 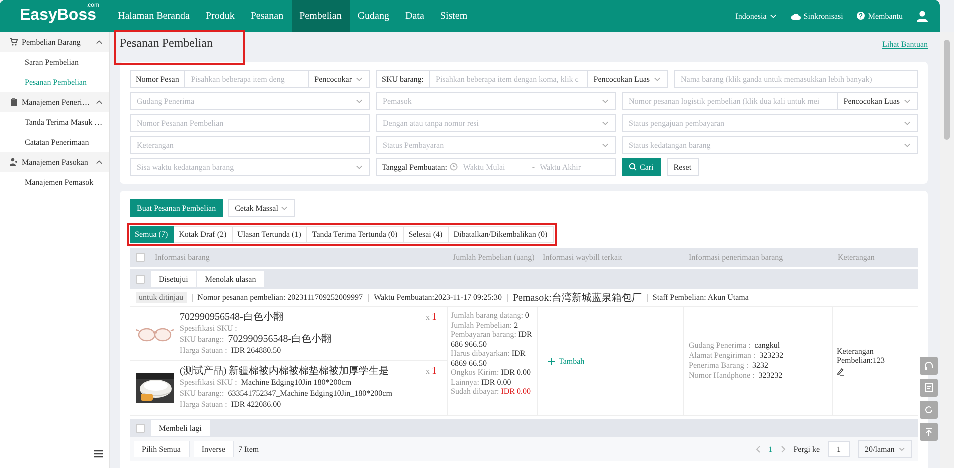 What do you see at coordinates (182, 257) in the screenshot?
I see `column-header: Informasi barang` at bounding box center [182, 257].